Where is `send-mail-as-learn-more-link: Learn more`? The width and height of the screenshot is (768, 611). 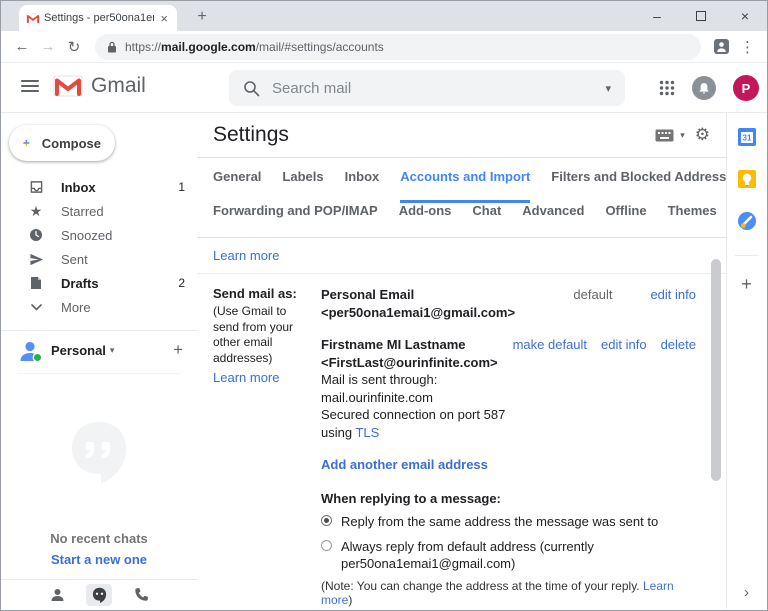
send-mail-as-learn-more-link: Learn more is located at coordinates (263, 377).